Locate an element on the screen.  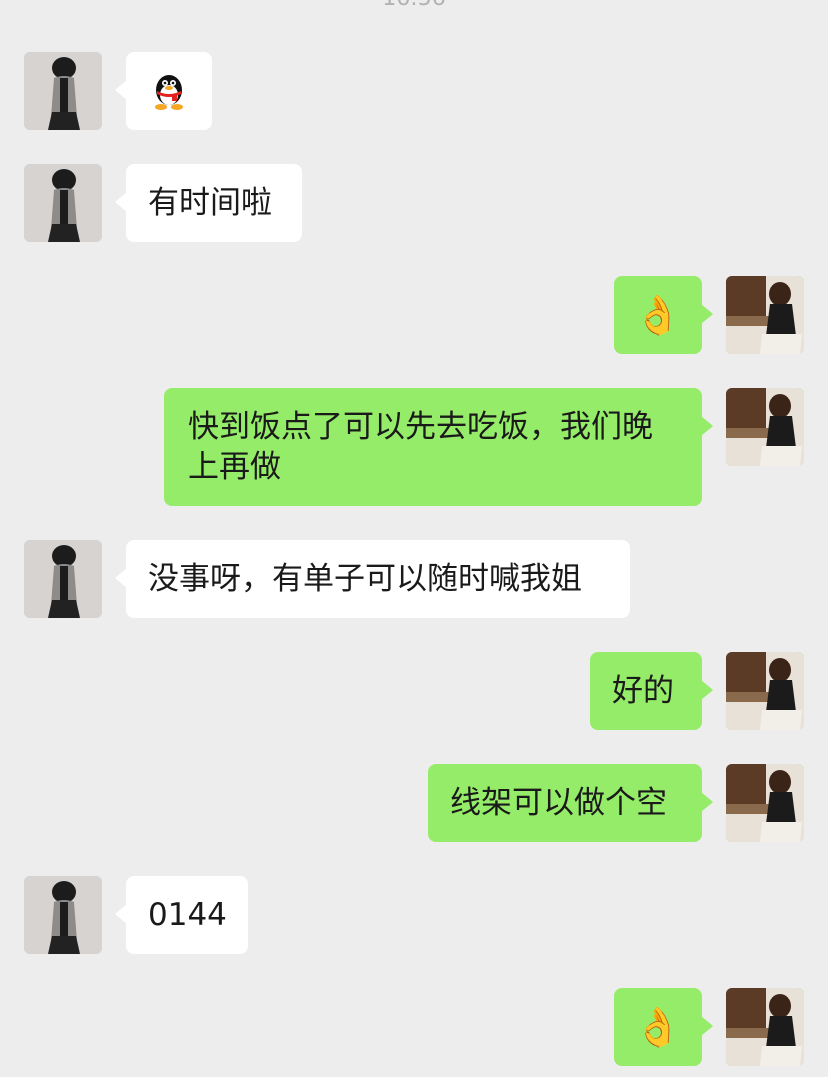
message-bubble: 快到饭点了可以先去吃饭，我们晚上再做 is located at coordinates (438, 447).